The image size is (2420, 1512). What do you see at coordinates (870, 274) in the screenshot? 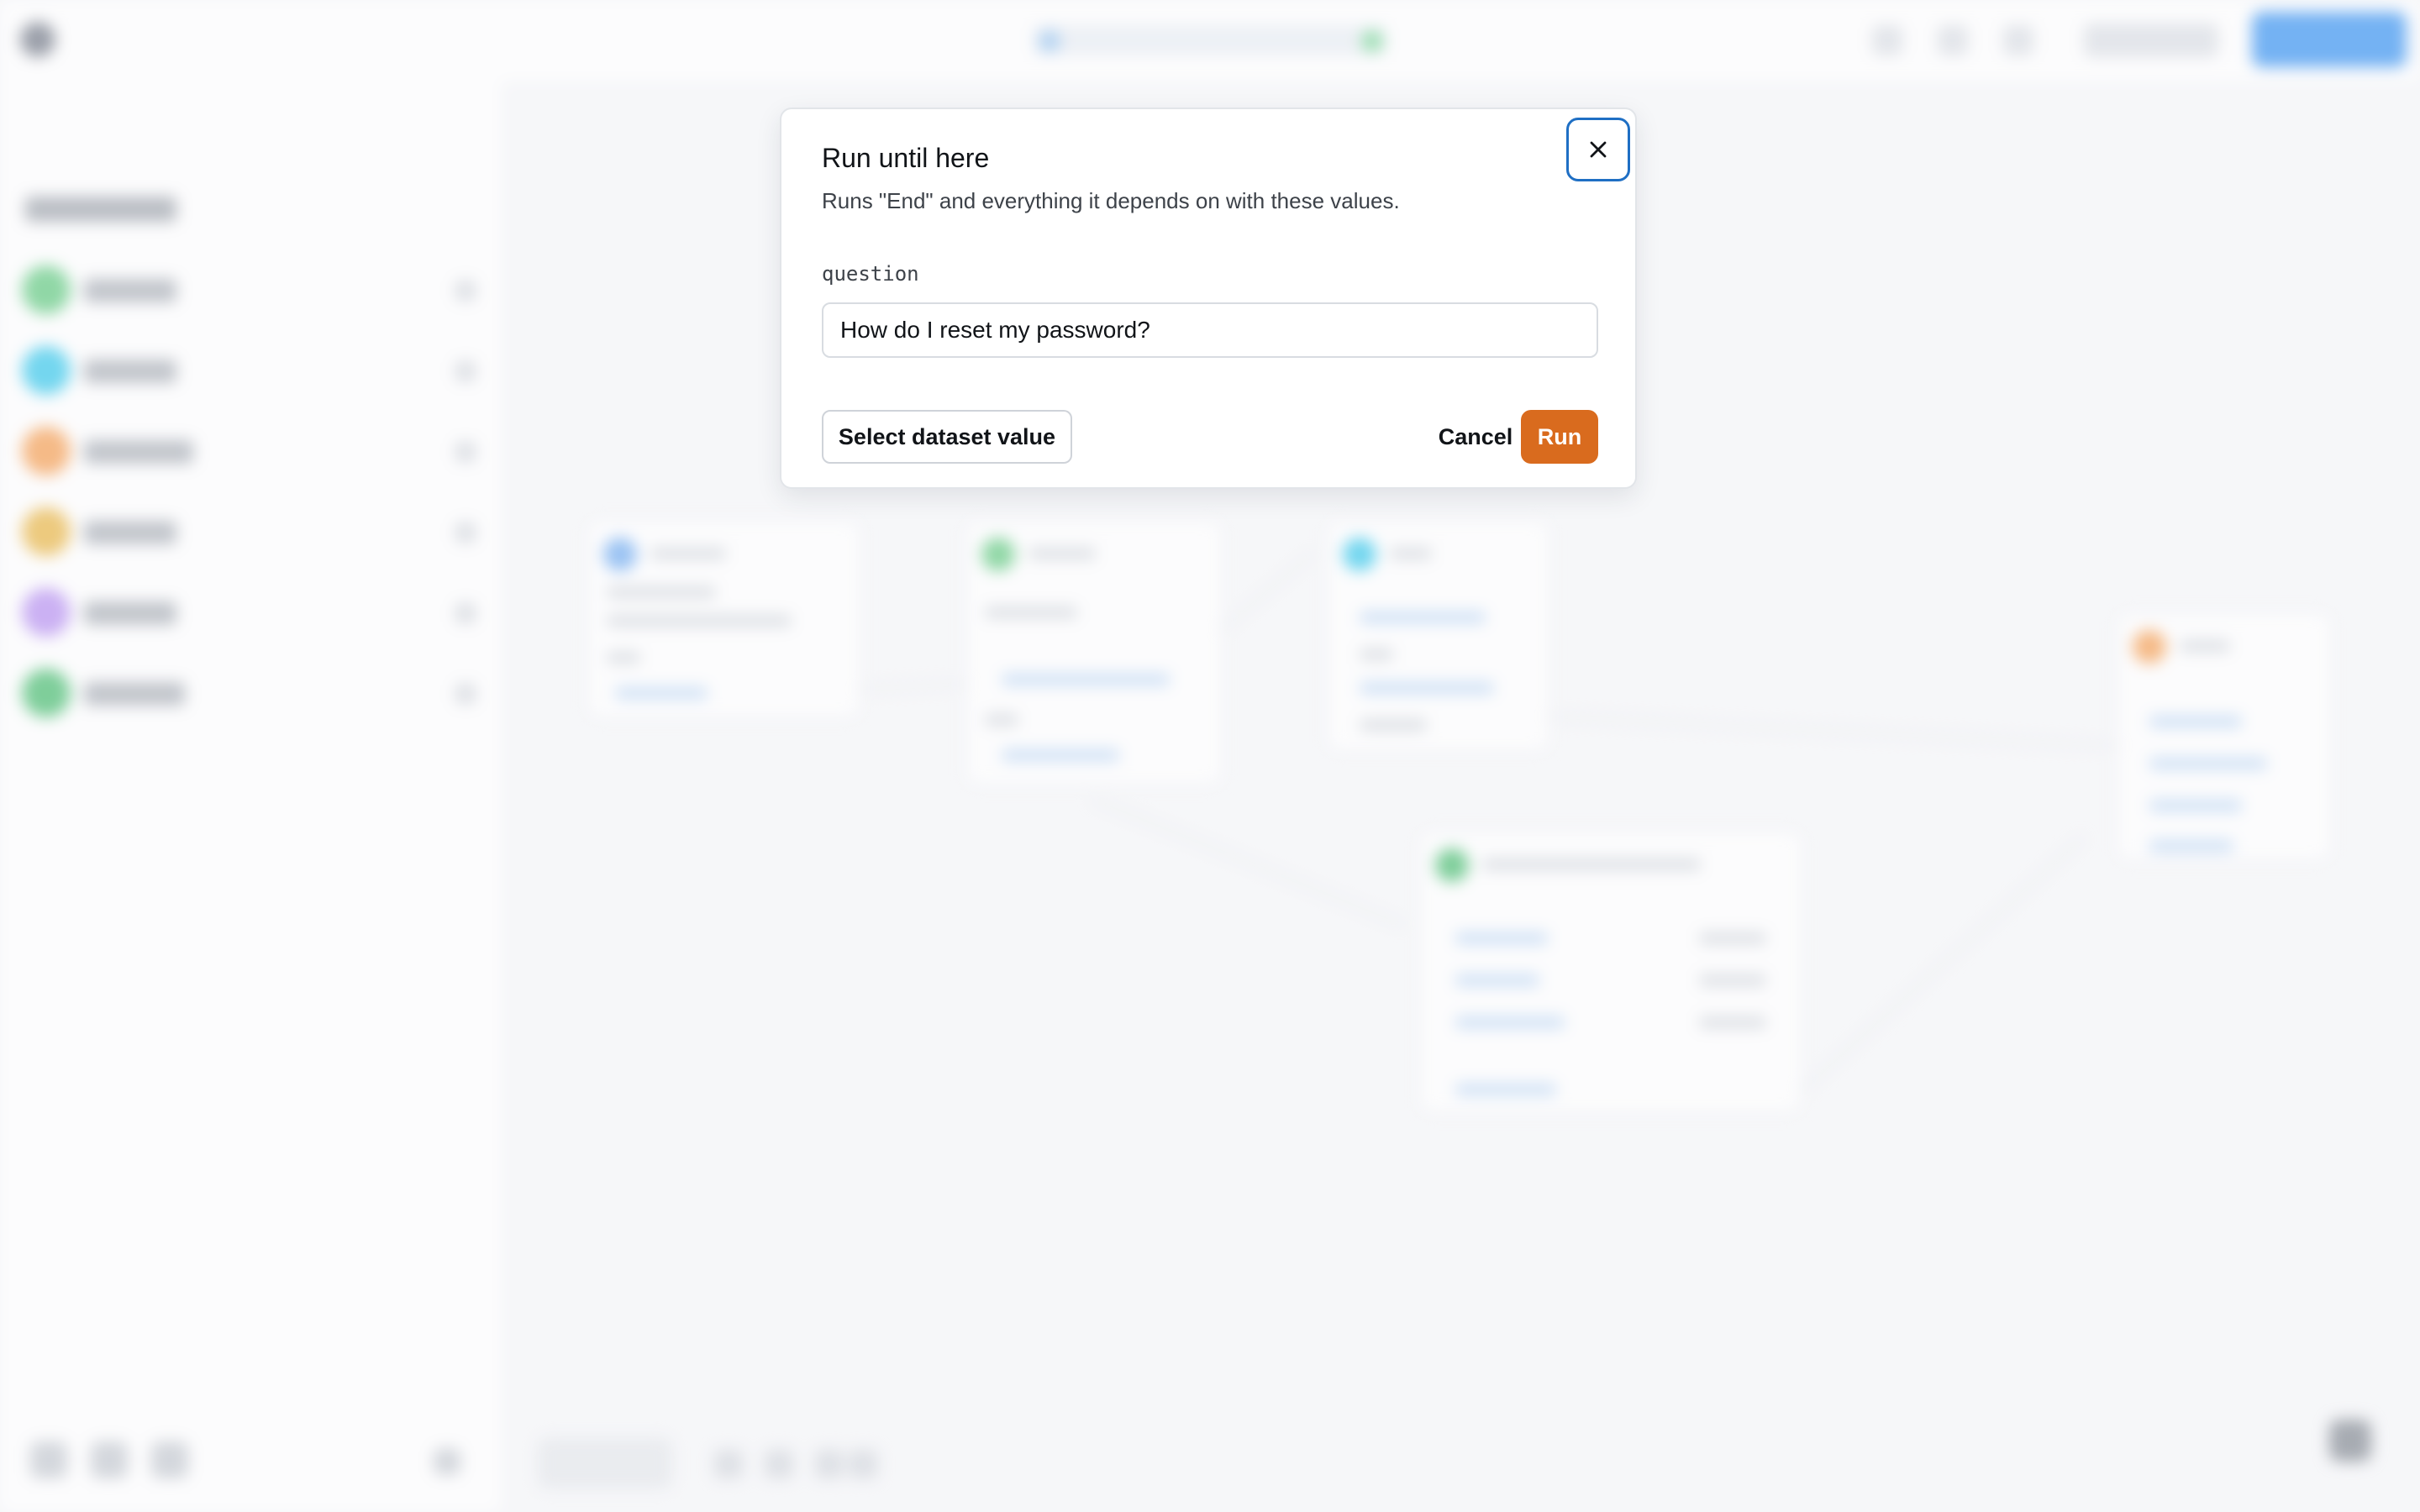
I see `question-field-label: question` at bounding box center [870, 274].